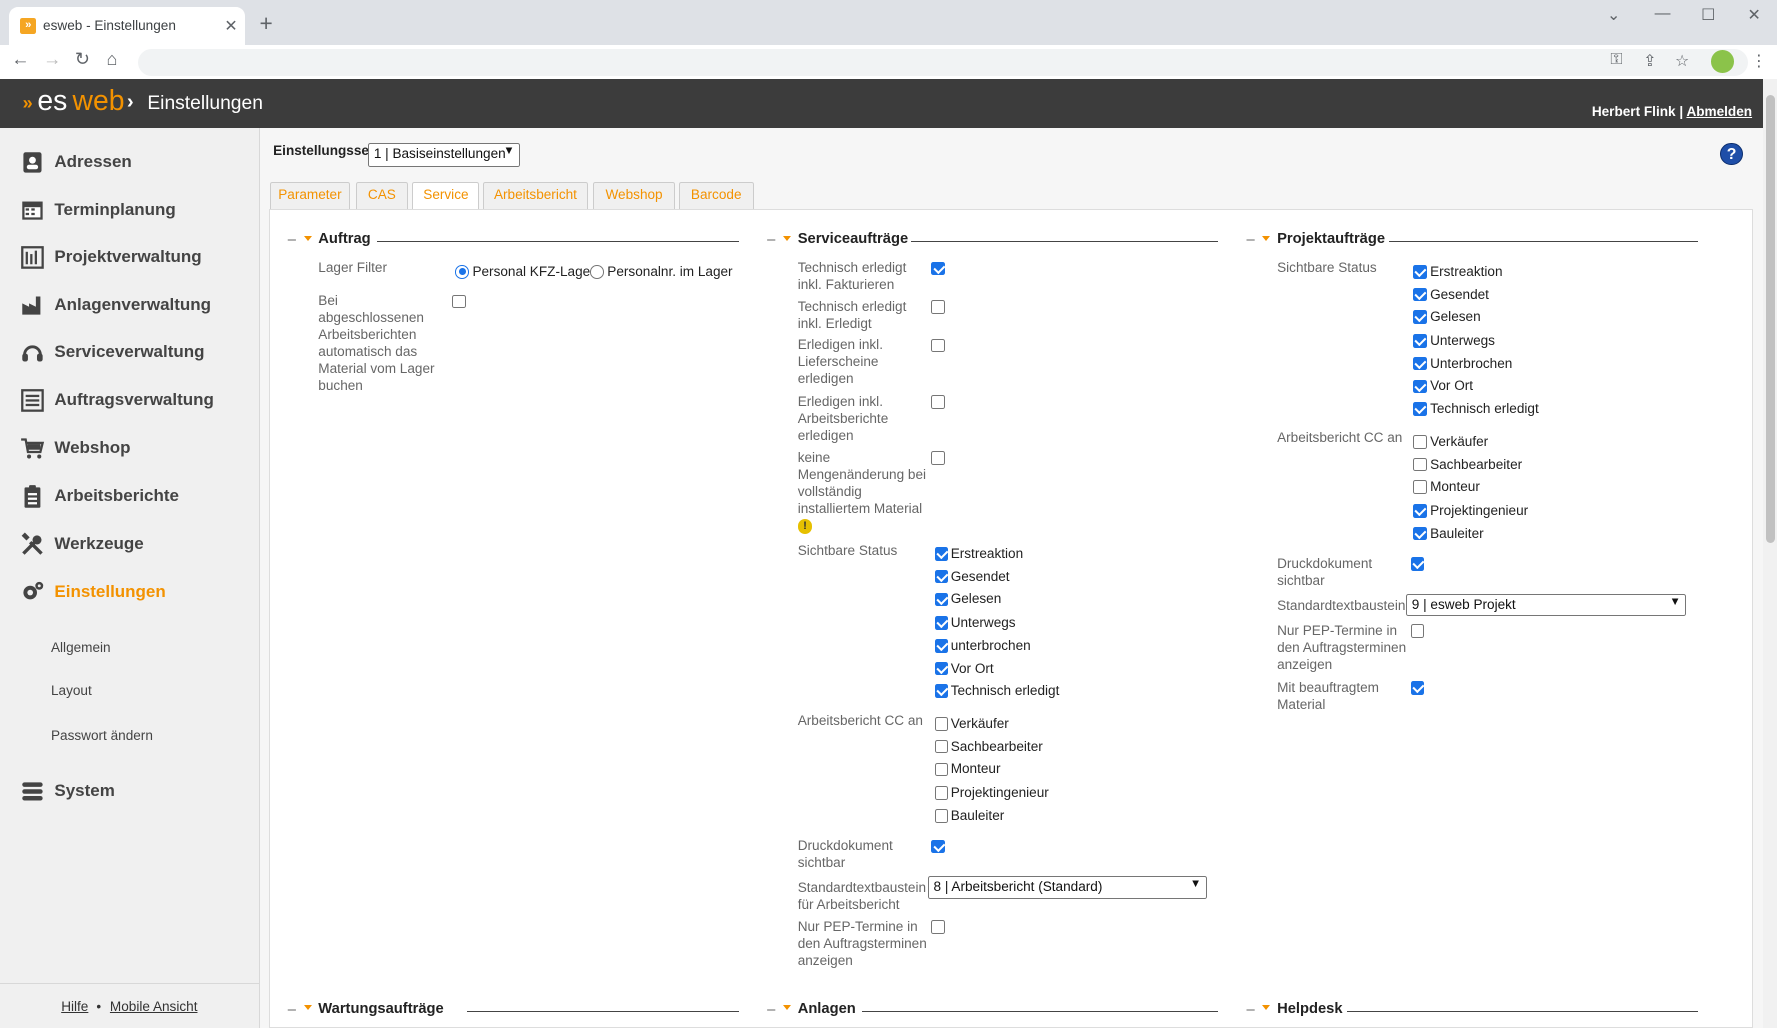 The height and width of the screenshot is (1028, 1777). Describe the element at coordinates (154, 1006) in the screenshot. I see `mobile-view-link: Mobile Ansicht` at that location.